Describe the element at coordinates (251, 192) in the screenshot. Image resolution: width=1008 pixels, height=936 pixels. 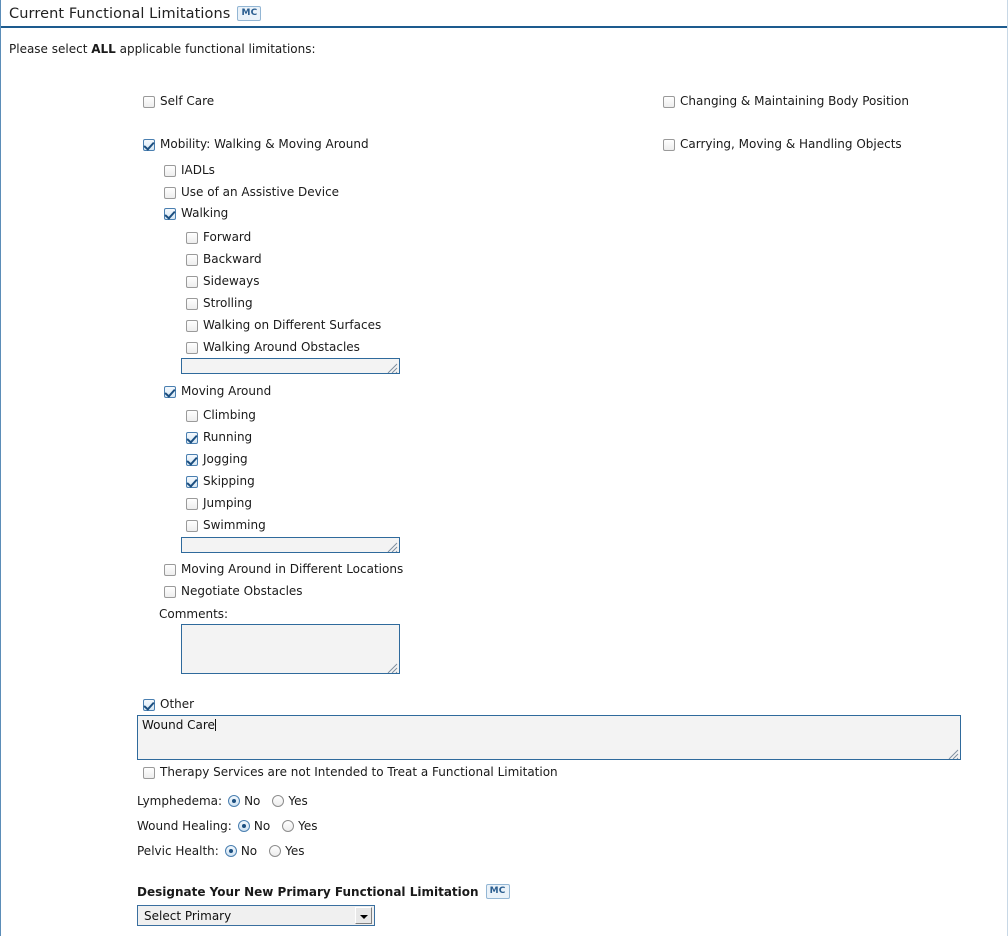
I see `checkbox-row-assistive-device: Use of an Assistive Device` at that location.